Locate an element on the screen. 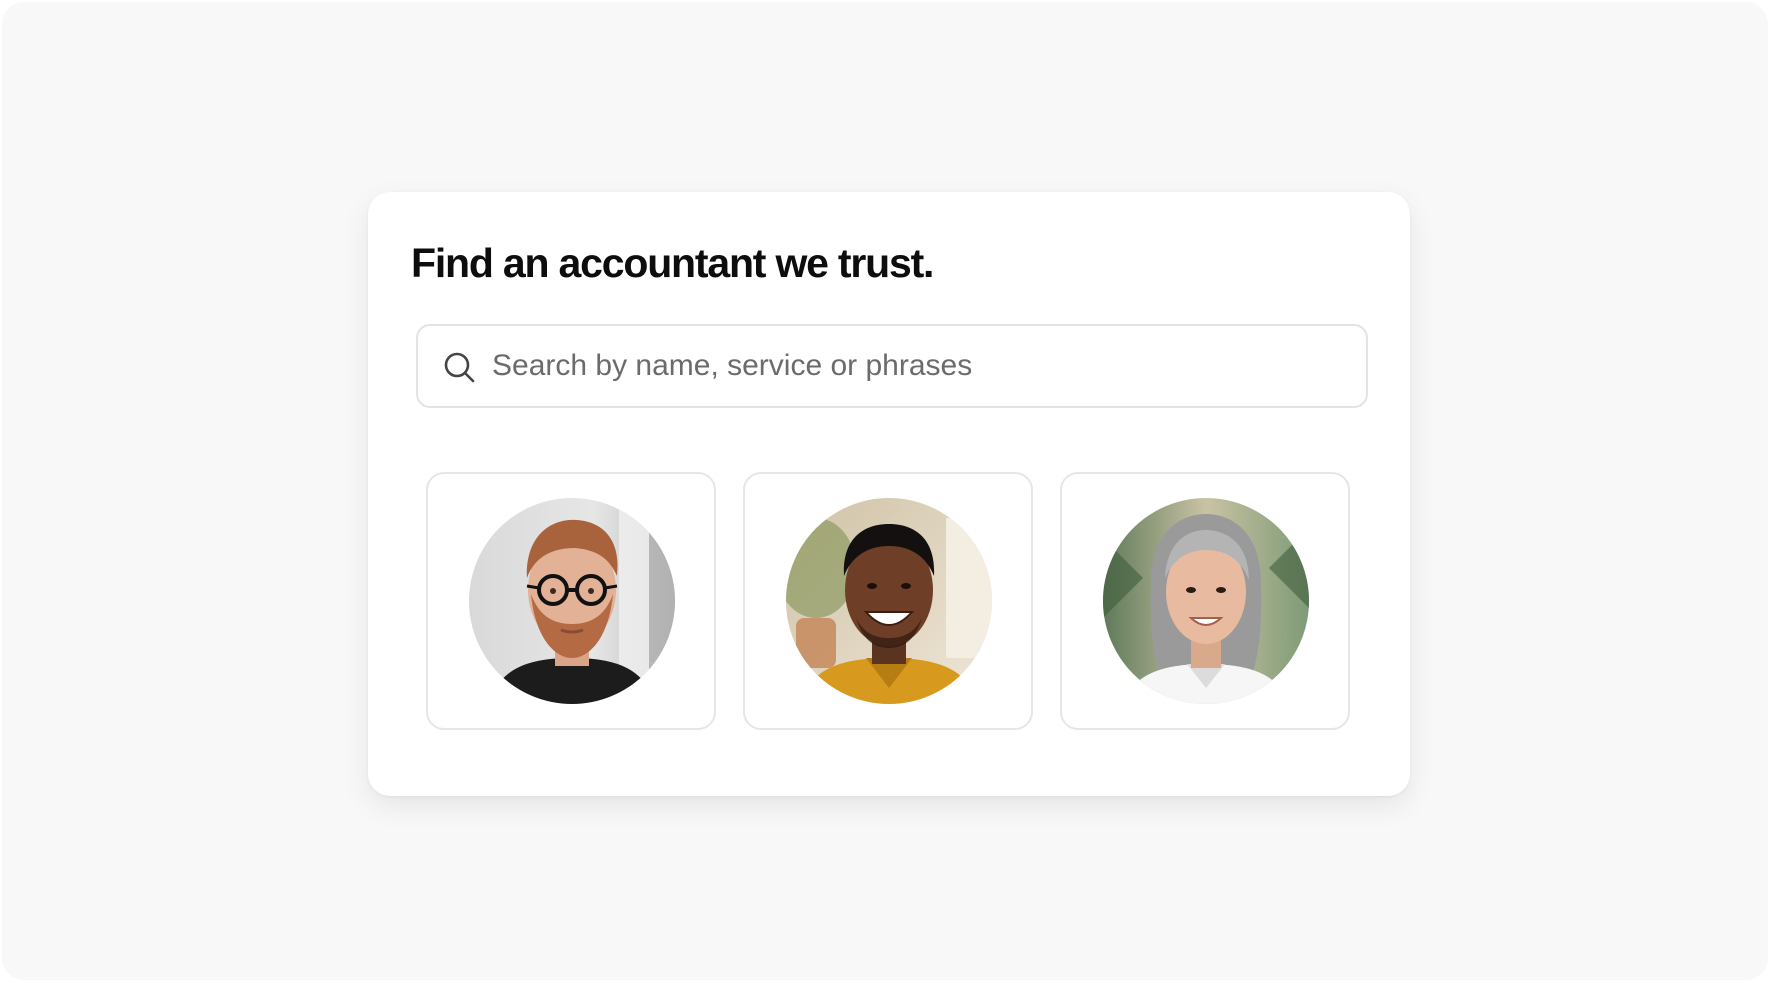 This screenshot has width=1774, height=983. gray-haired-woman-avatar is located at coordinates (1206, 601).